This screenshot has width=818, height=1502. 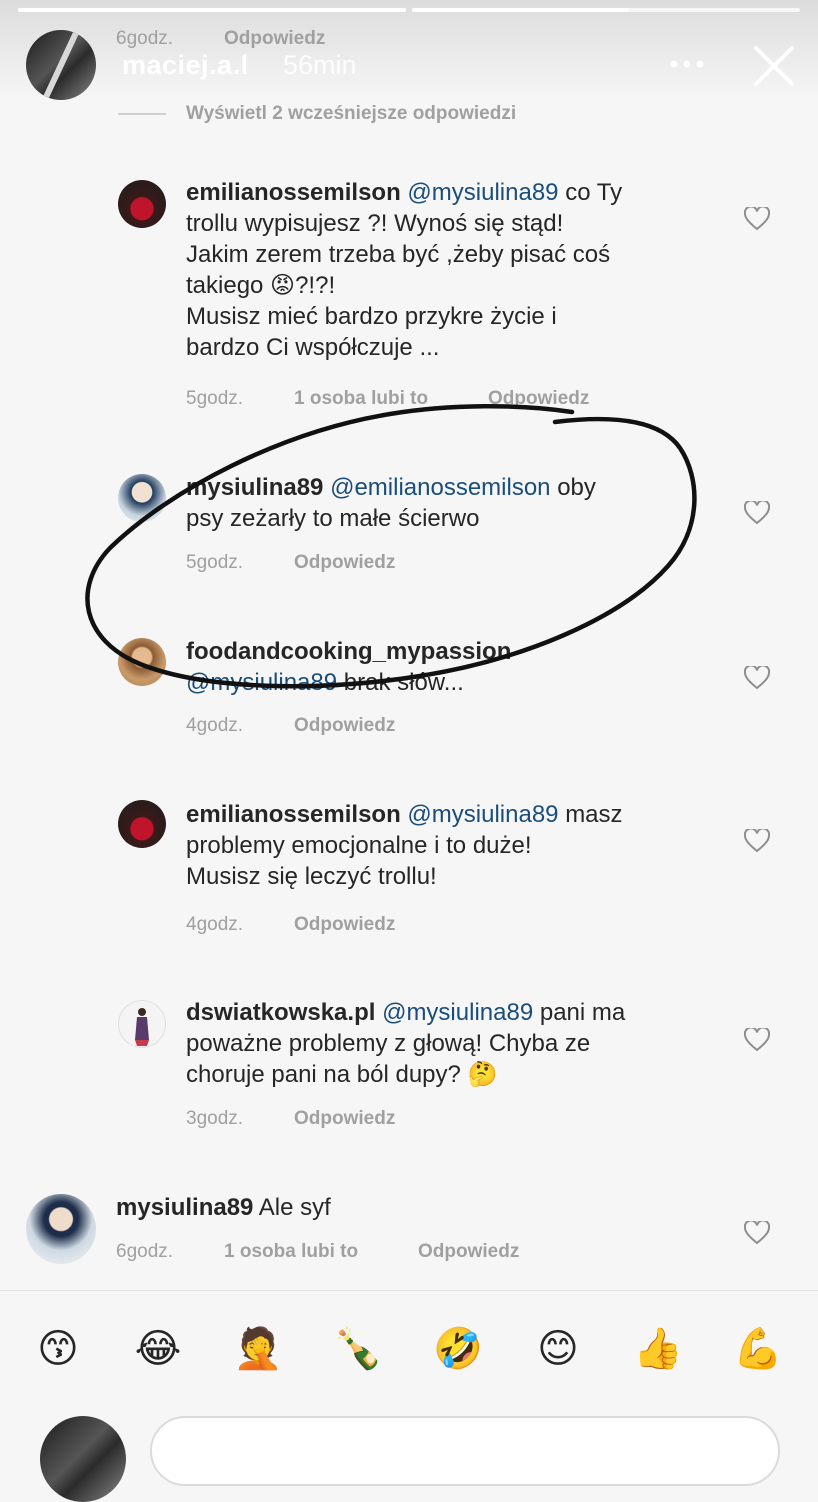 What do you see at coordinates (558, 1349) in the screenshot?
I see `emoji-smiling-icon: 😊` at bounding box center [558, 1349].